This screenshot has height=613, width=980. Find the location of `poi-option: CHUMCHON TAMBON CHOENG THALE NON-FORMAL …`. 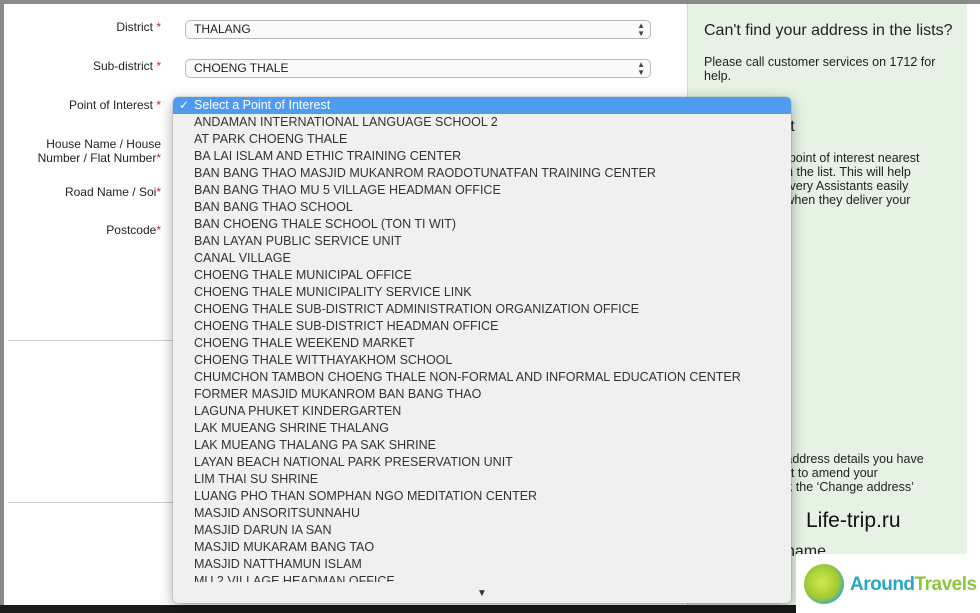

poi-option: CHUMCHON TAMBON CHOENG THALE NON-FORMAL … is located at coordinates (482, 377).